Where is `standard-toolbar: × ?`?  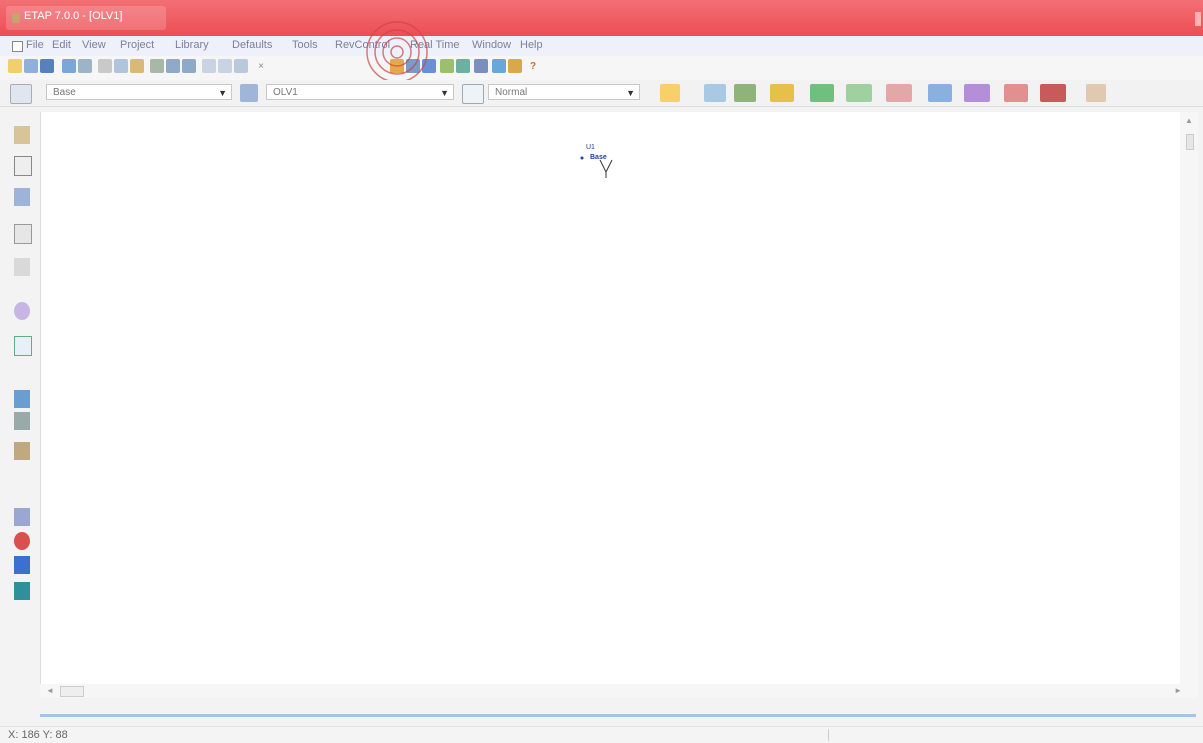
standard-toolbar: × ? is located at coordinates (601, 68).